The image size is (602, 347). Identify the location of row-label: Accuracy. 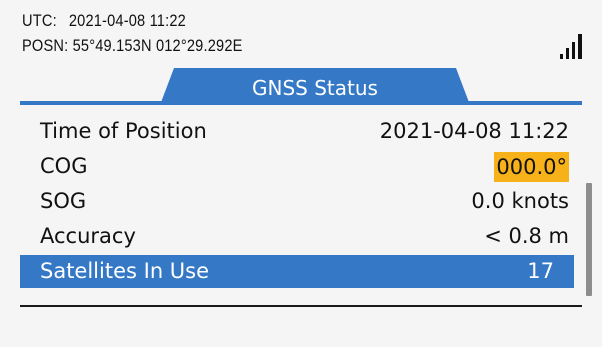
(88, 236).